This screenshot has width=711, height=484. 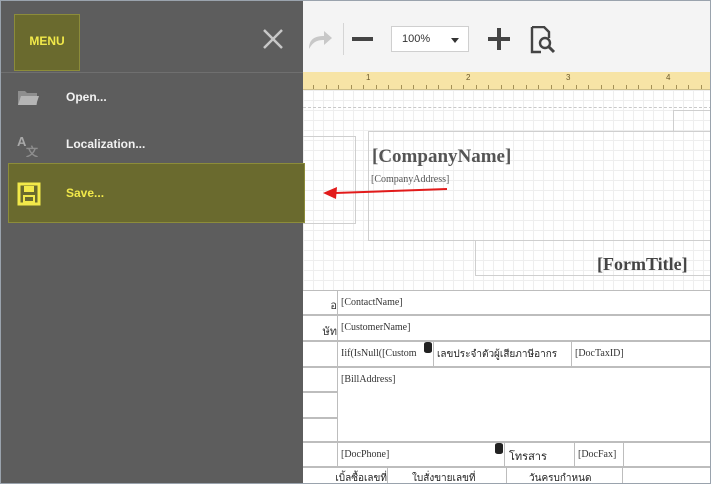 What do you see at coordinates (343, 39) in the screenshot?
I see `toolbar-separator` at bounding box center [343, 39].